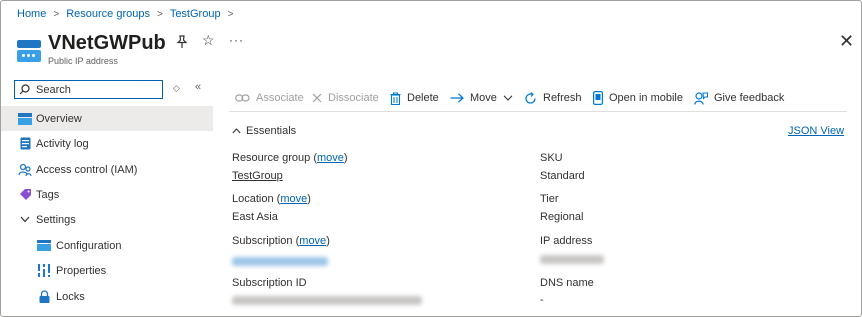  What do you see at coordinates (44, 271) in the screenshot?
I see `properties-icon` at bounding box center [44, 271].